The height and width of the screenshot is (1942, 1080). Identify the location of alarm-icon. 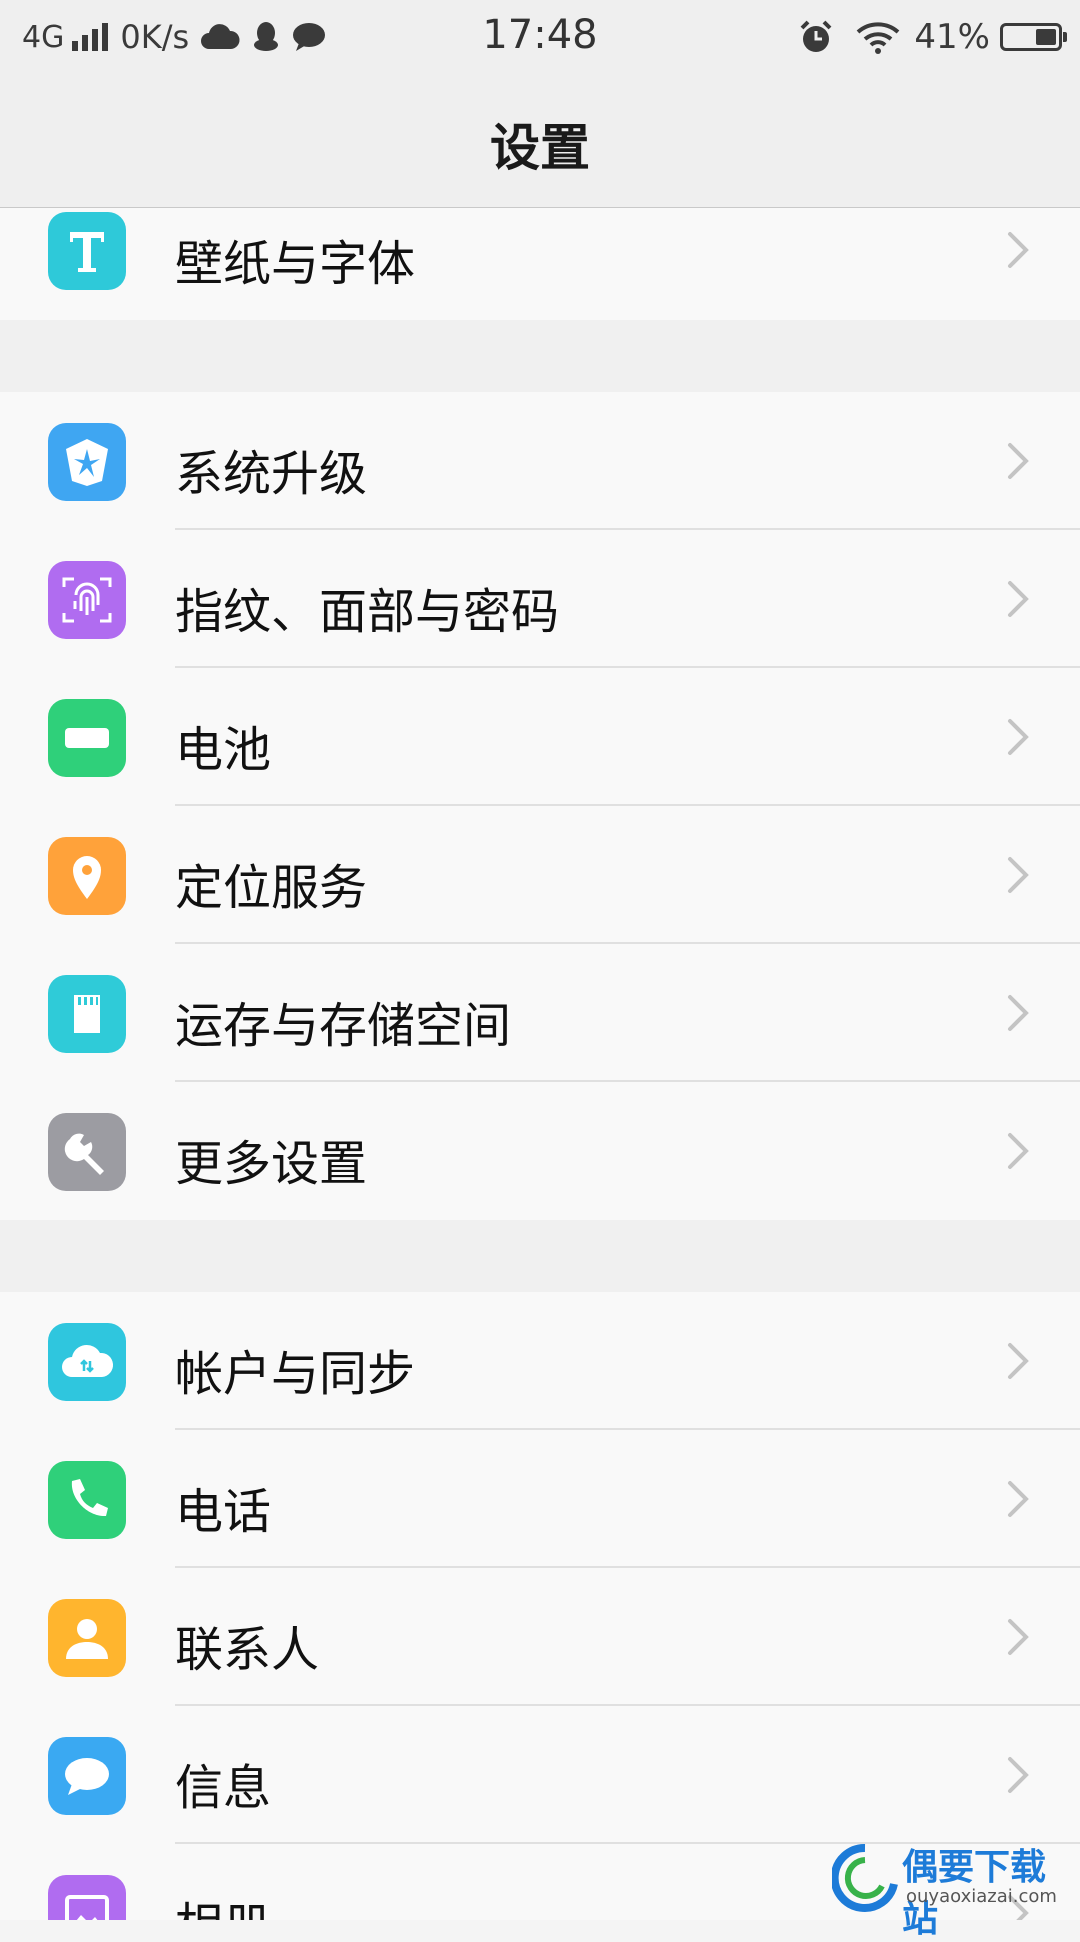
(816, 37).